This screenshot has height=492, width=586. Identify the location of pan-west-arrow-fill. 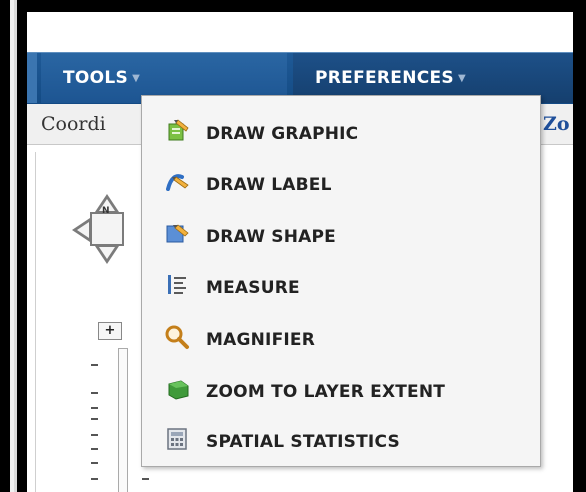
(83, 230).